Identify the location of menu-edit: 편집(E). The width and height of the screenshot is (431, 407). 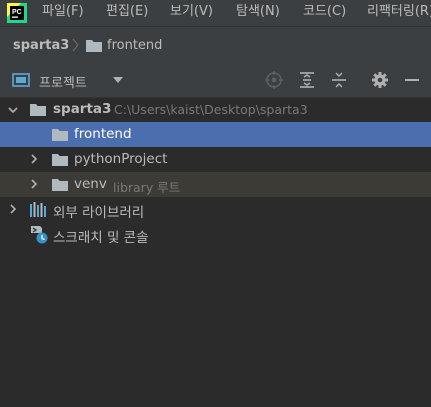
(127, 12).